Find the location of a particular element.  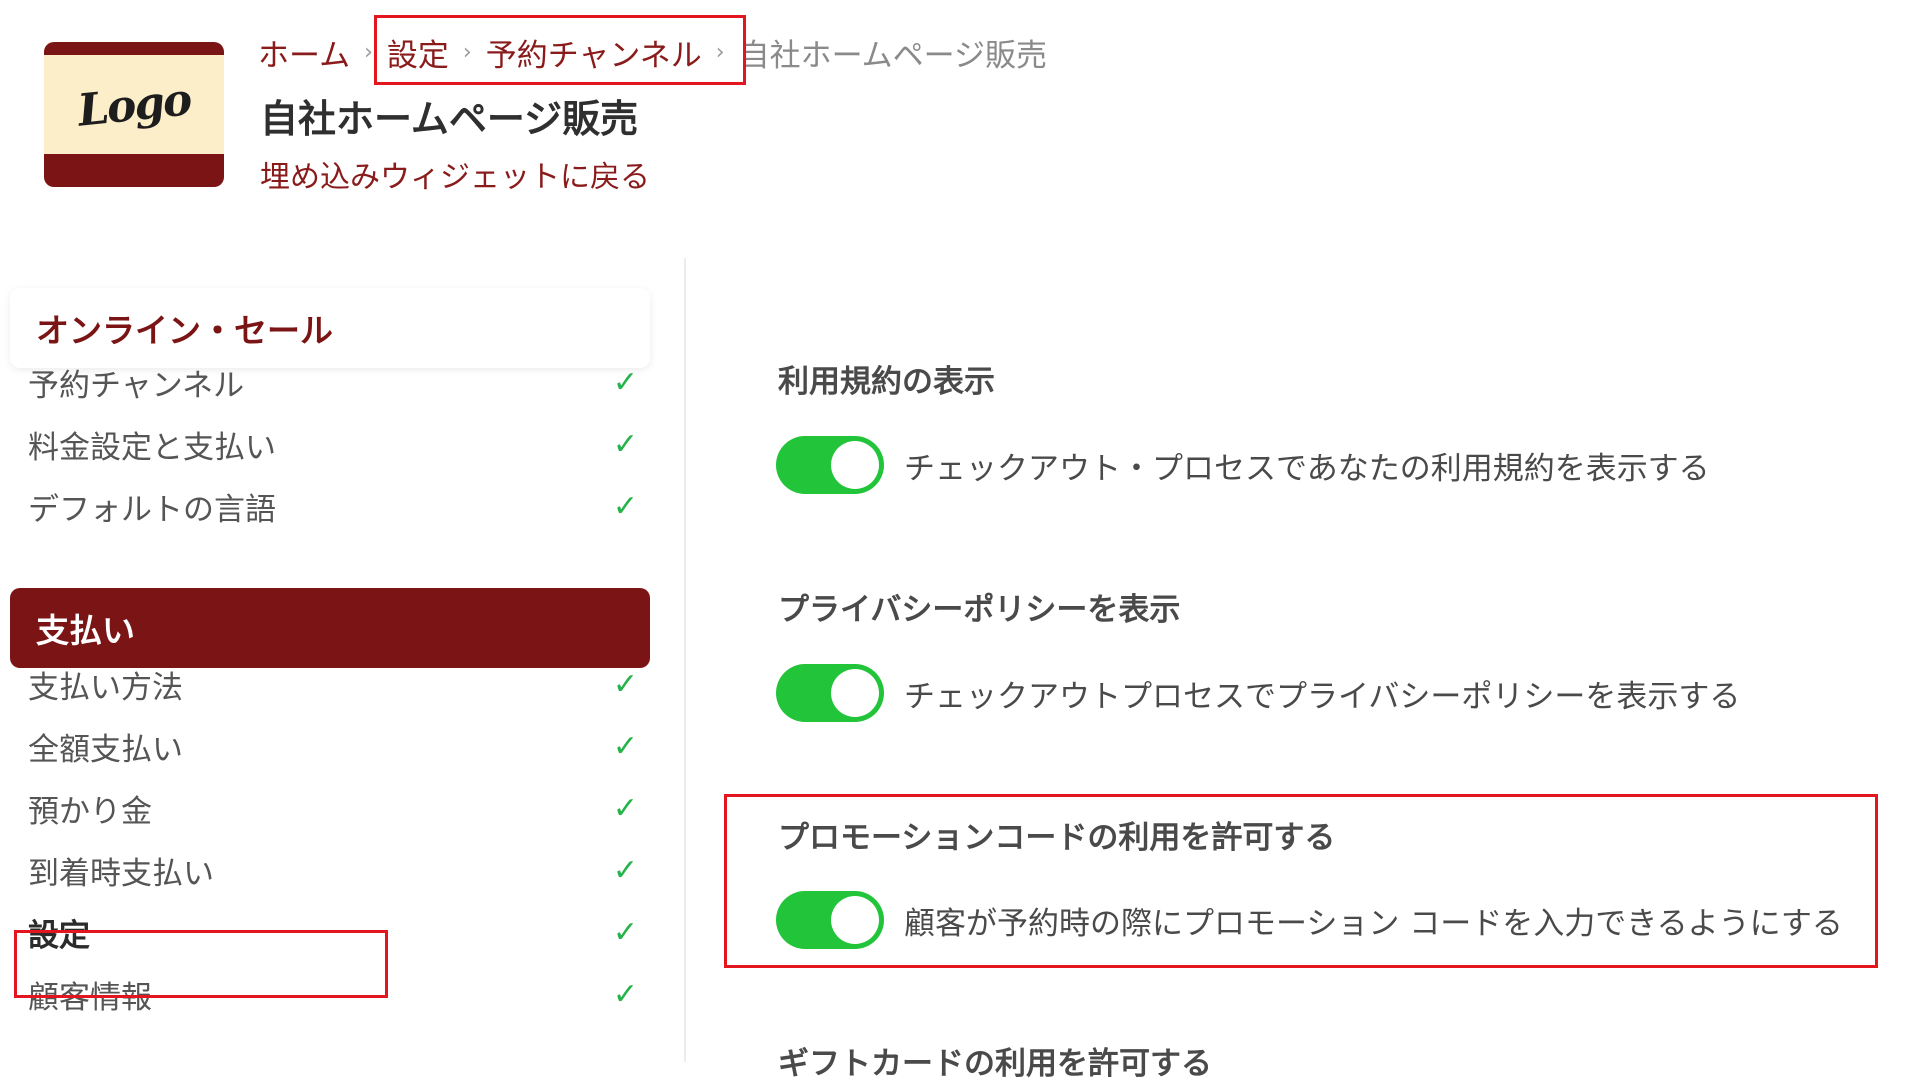

logo-text: Logo is located at coordinates (134, 105).